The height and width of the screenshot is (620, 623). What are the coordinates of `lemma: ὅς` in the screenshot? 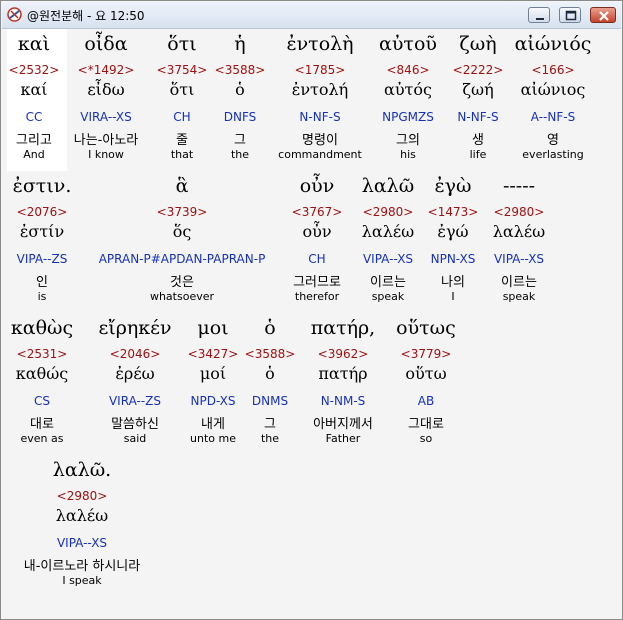 It's located at (182, 231).